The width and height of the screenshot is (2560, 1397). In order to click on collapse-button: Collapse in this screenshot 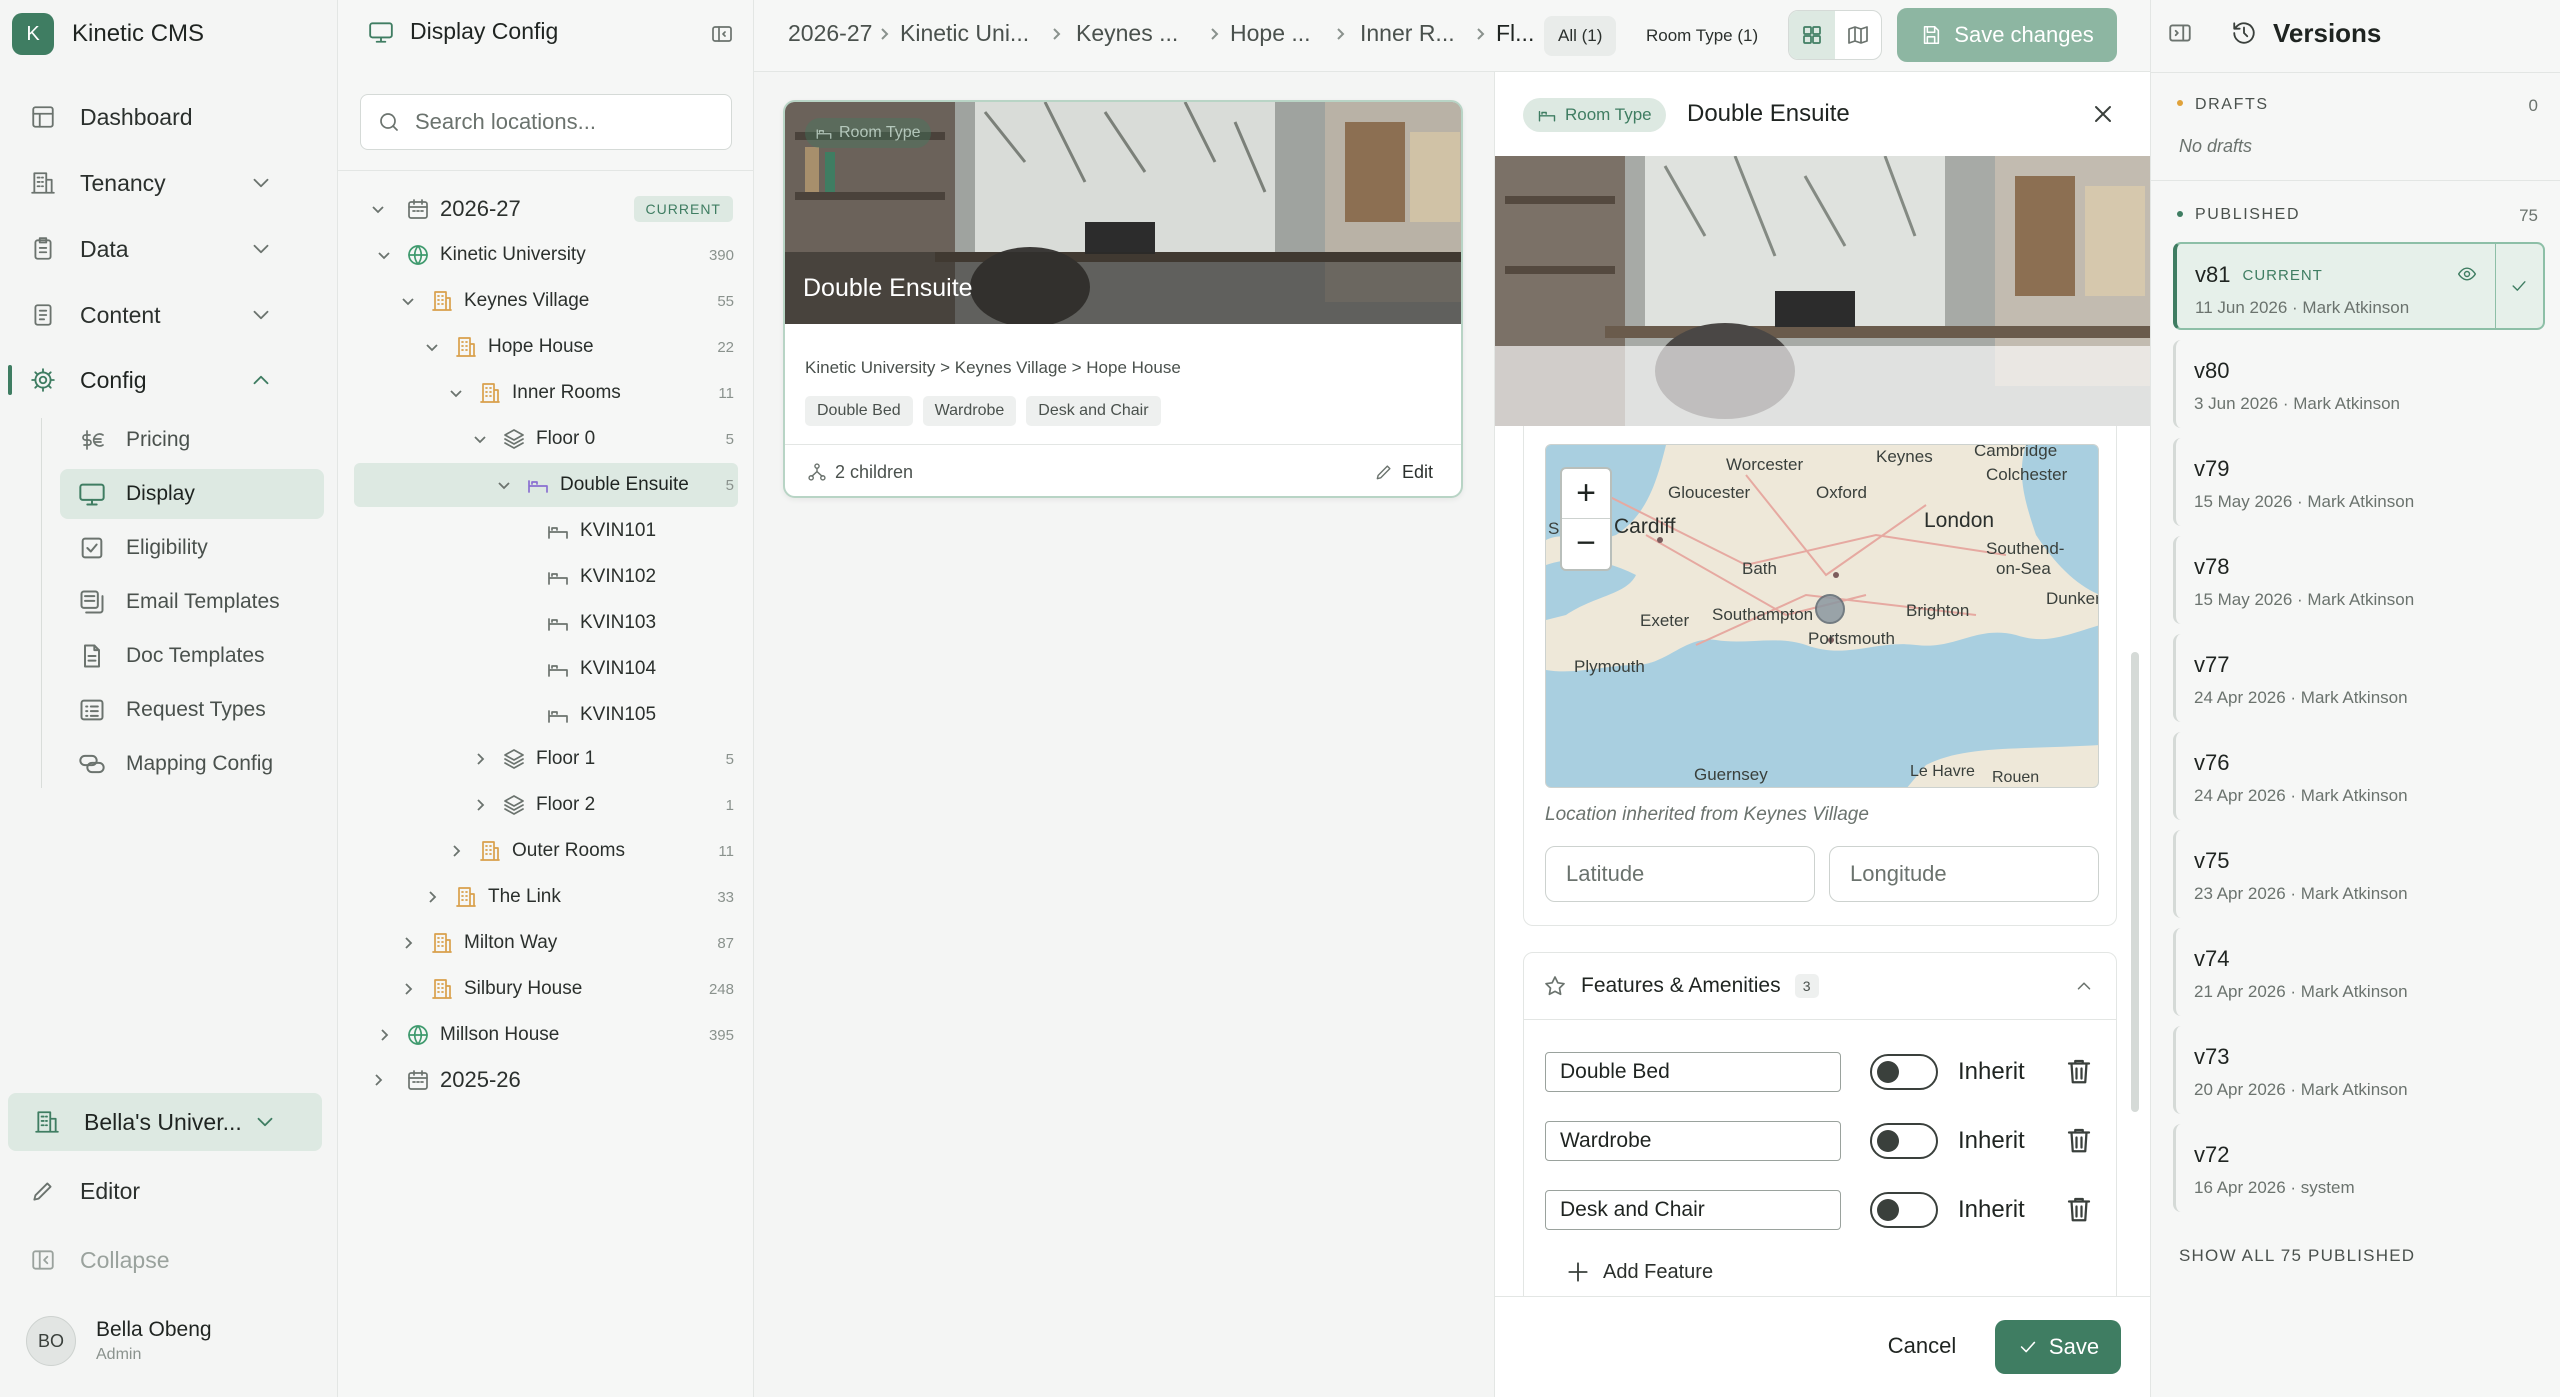, I will do `click(169, 1260)`.